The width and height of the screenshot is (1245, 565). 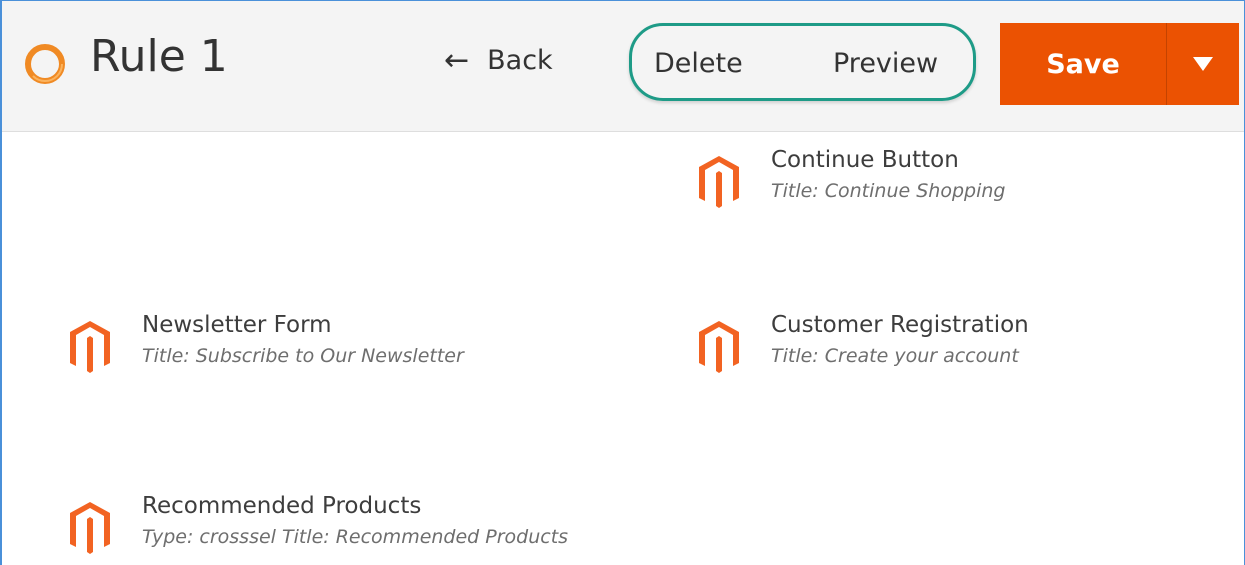 I want to click on widget-name: Newsletter Form, so click(x=237, y=325).